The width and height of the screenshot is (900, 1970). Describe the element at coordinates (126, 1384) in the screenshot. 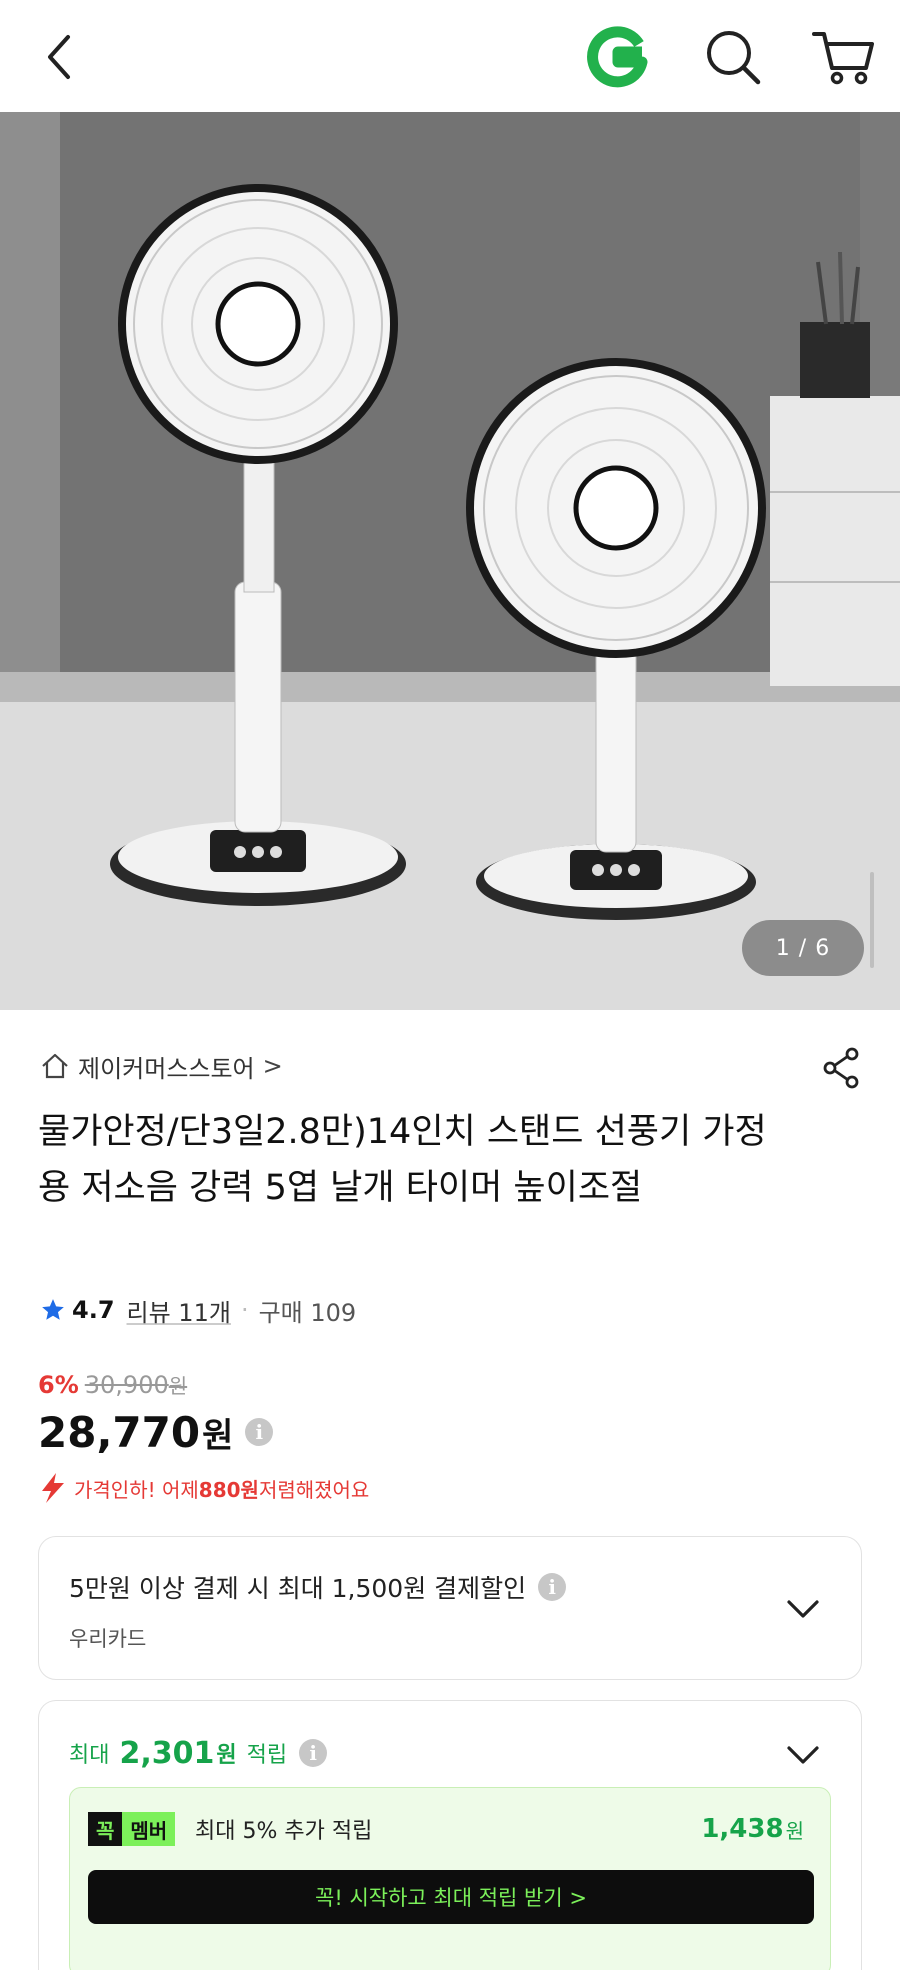

I see `original-price: 30,900` at that location.